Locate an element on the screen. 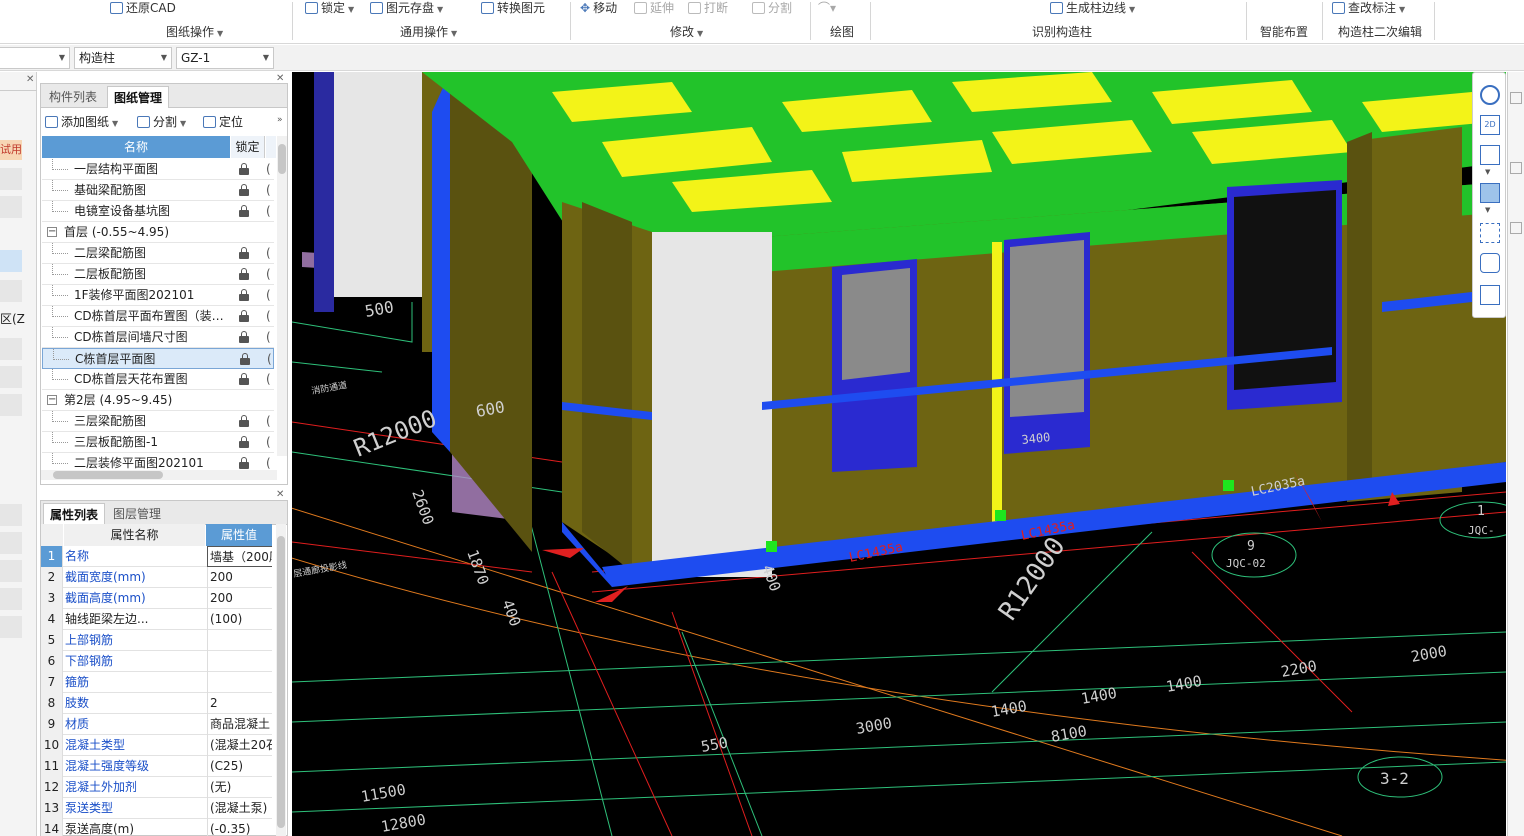 This screenshot has height=836, width=1524. break-button: 打断 is located at coordinates (708, 8).